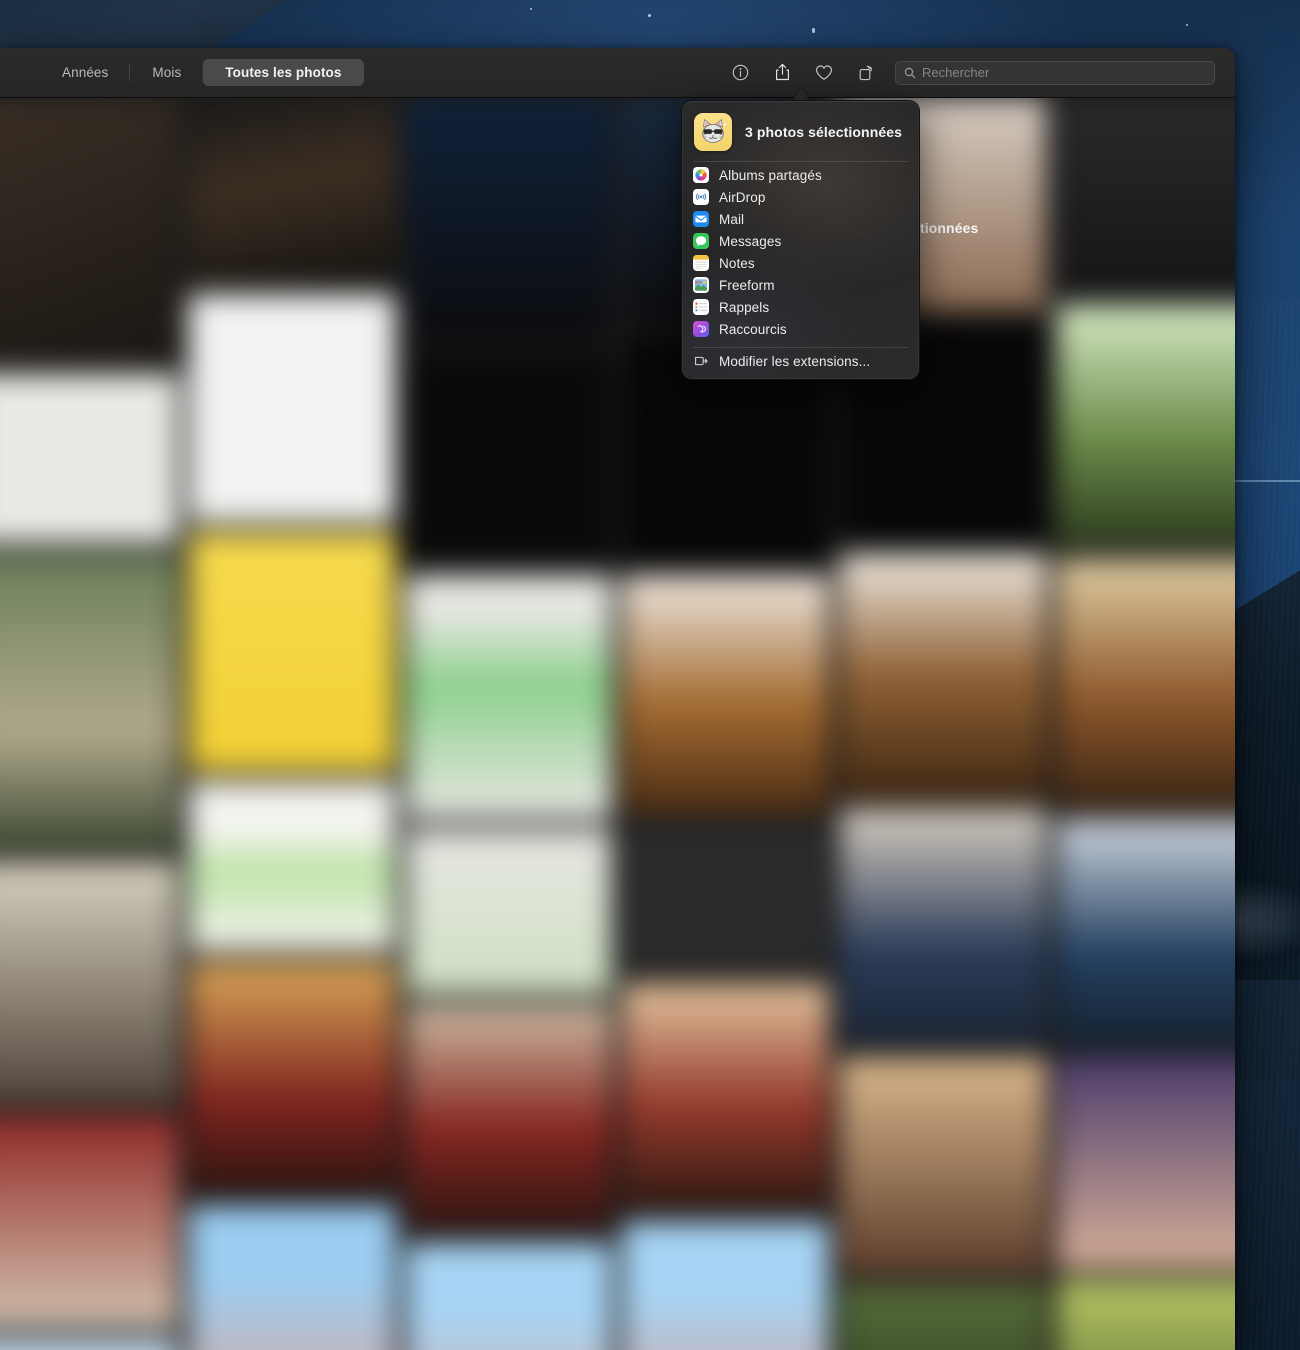 Image resolution: width=1300 pixels, height=1350 pixels. Describe the element at coordinates (742, 197) in the screenshot. I see `share-item-label: AirDrop` at that location.